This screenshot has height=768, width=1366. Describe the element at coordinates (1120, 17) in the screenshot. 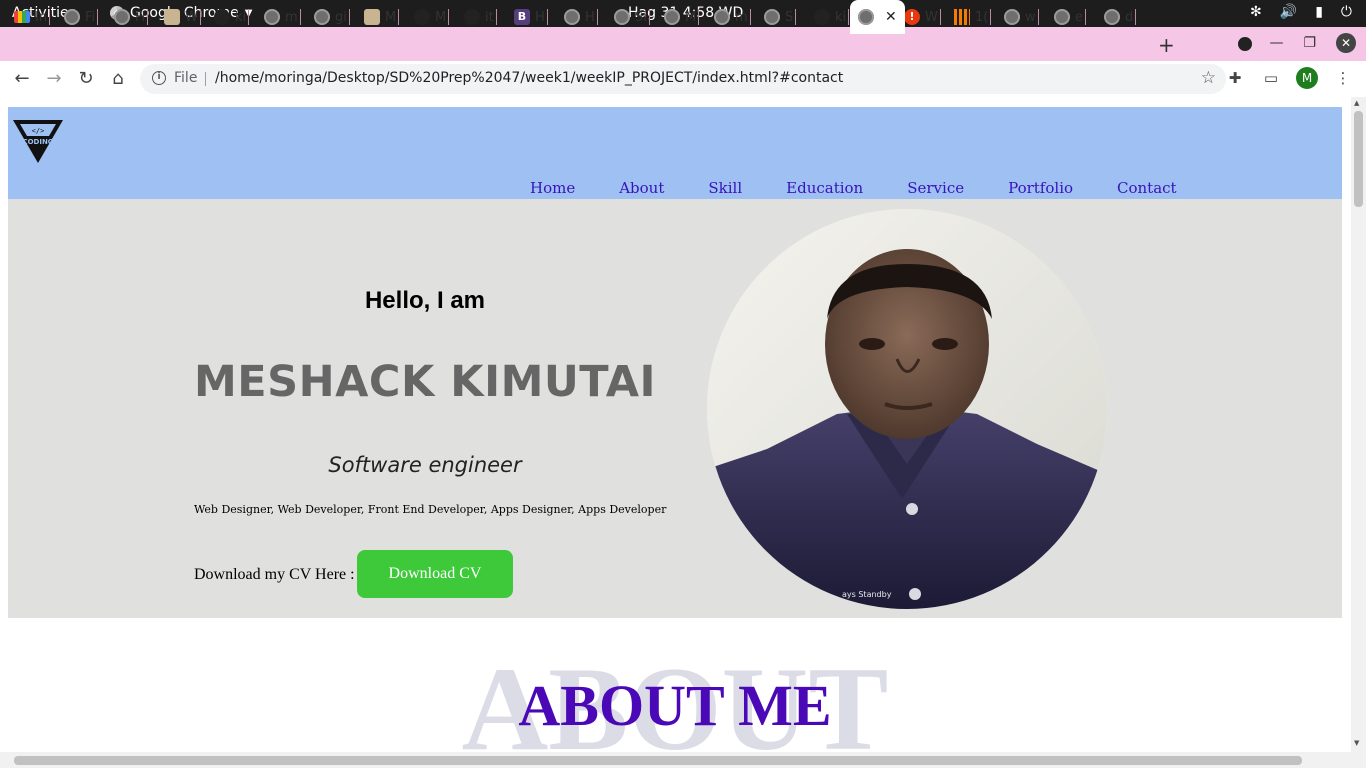

I see `browser-tab: d` at that location.